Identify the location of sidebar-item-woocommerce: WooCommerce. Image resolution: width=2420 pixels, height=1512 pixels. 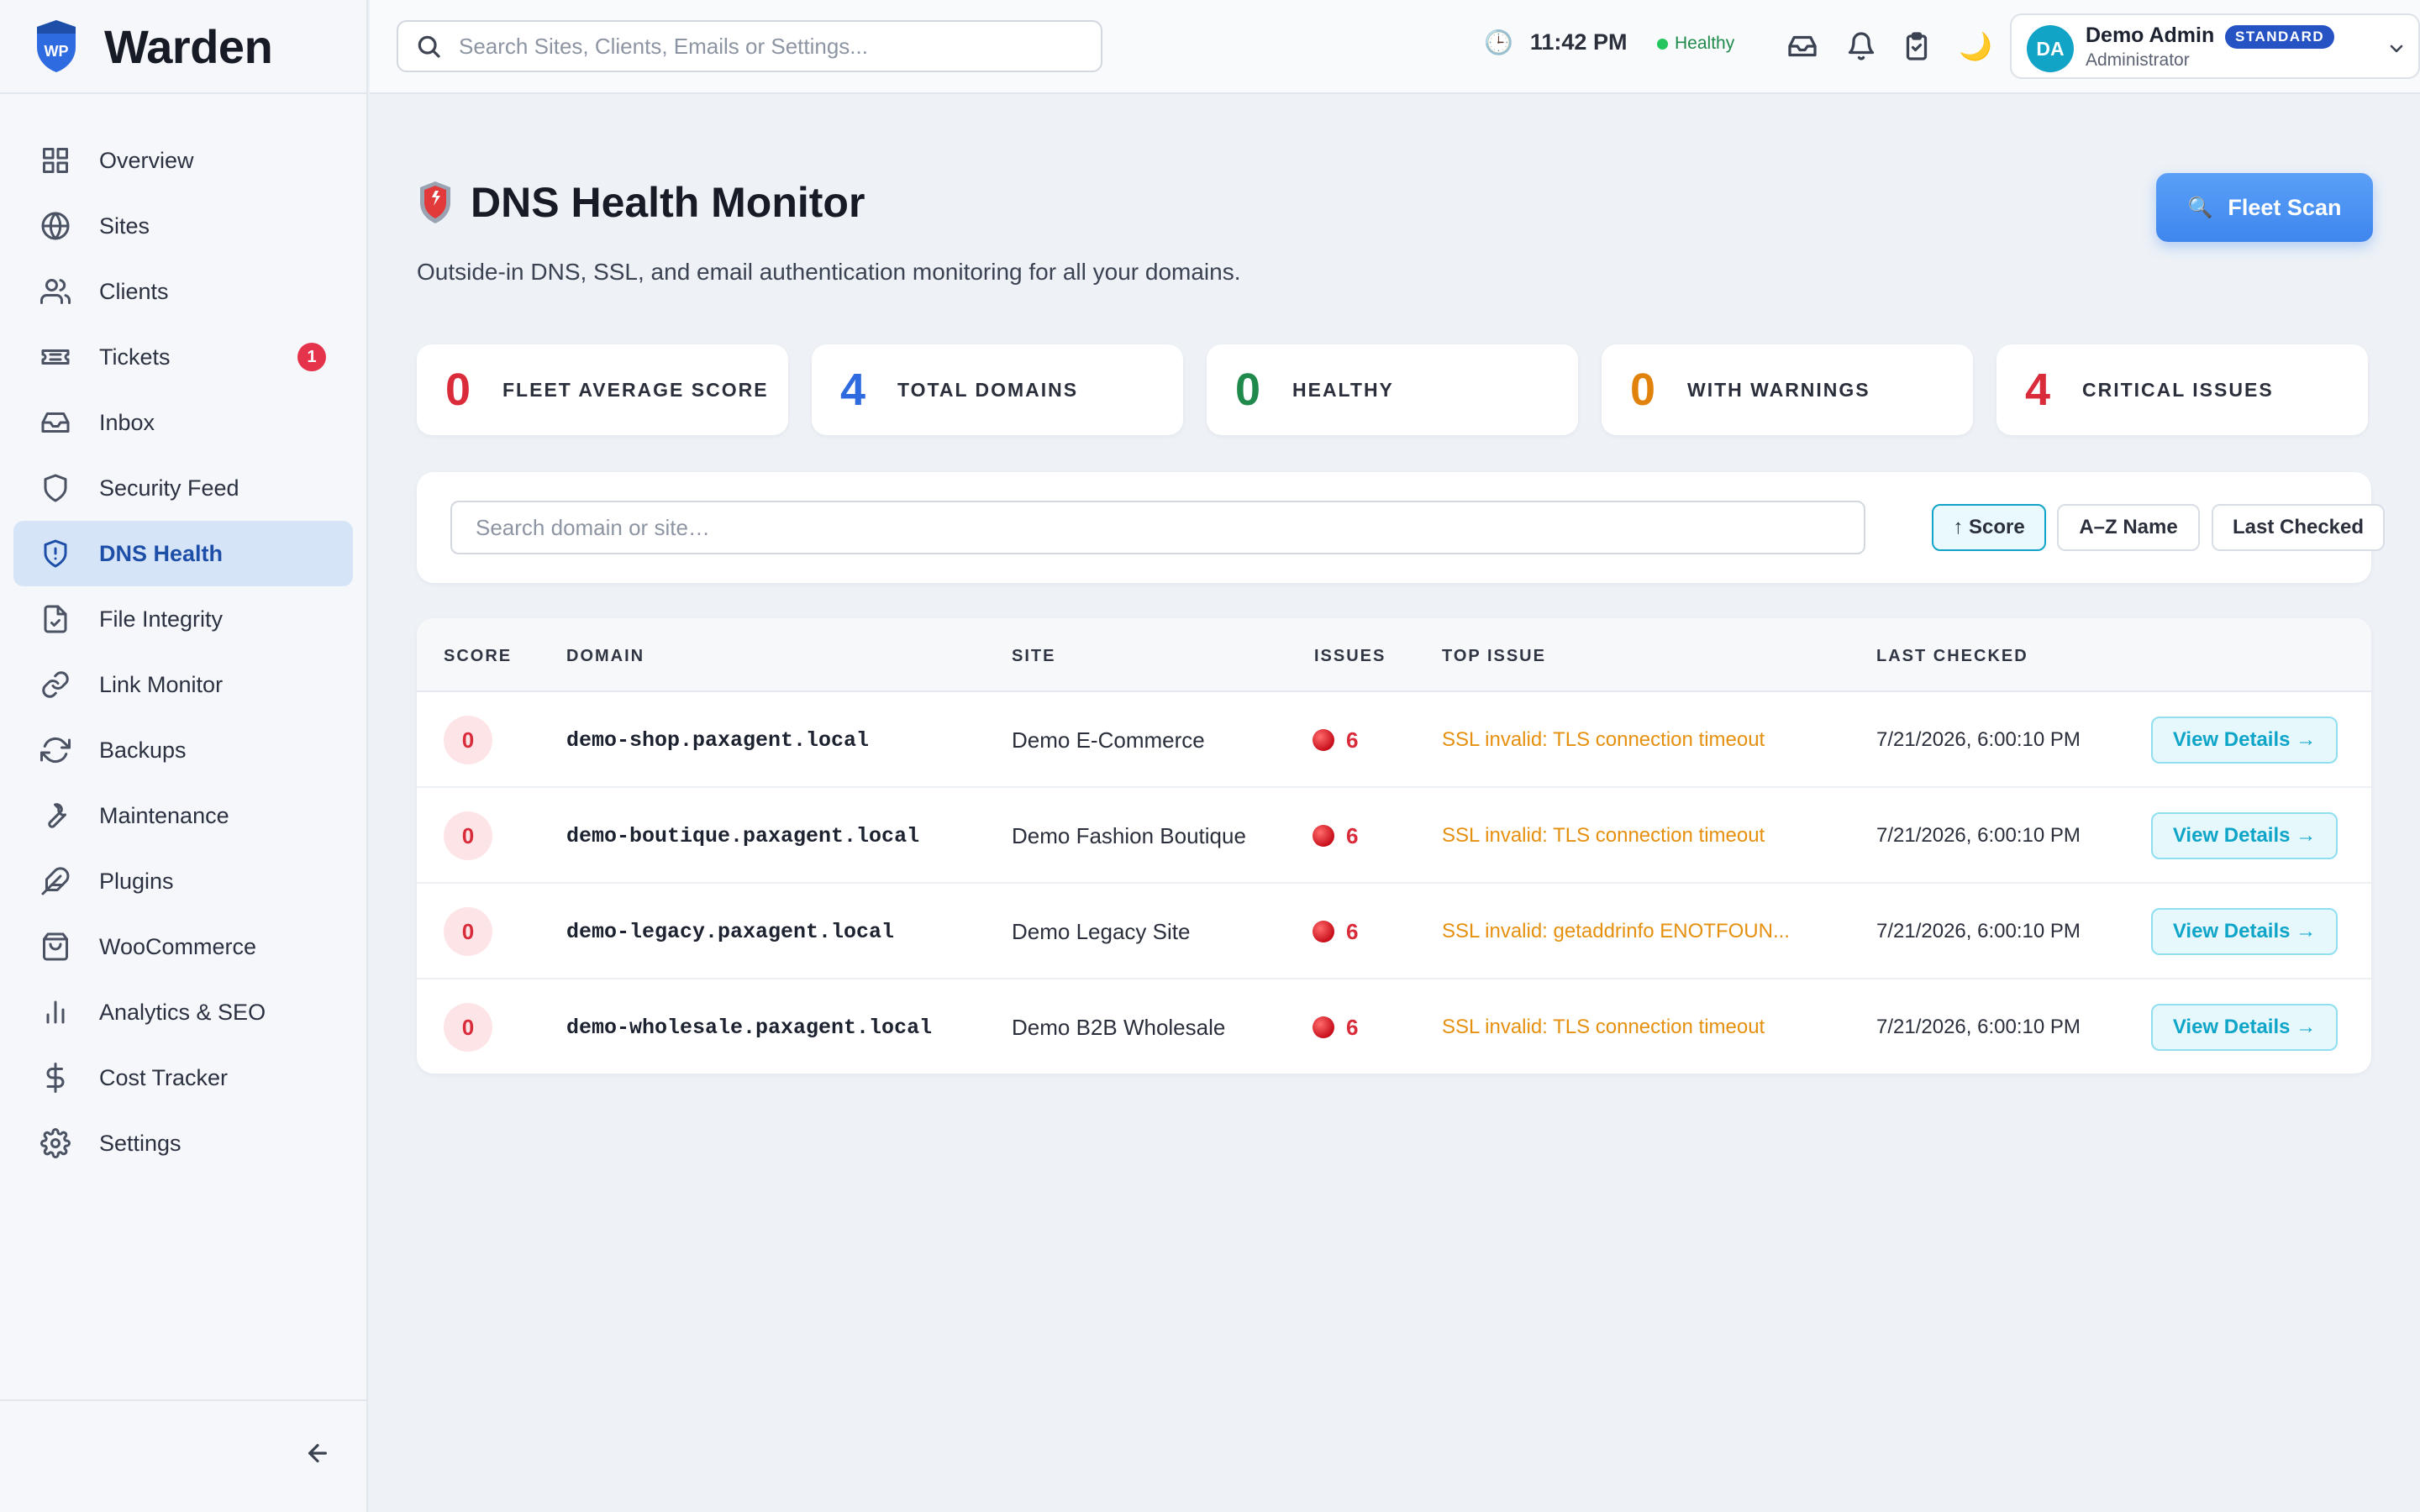
(183, 946).